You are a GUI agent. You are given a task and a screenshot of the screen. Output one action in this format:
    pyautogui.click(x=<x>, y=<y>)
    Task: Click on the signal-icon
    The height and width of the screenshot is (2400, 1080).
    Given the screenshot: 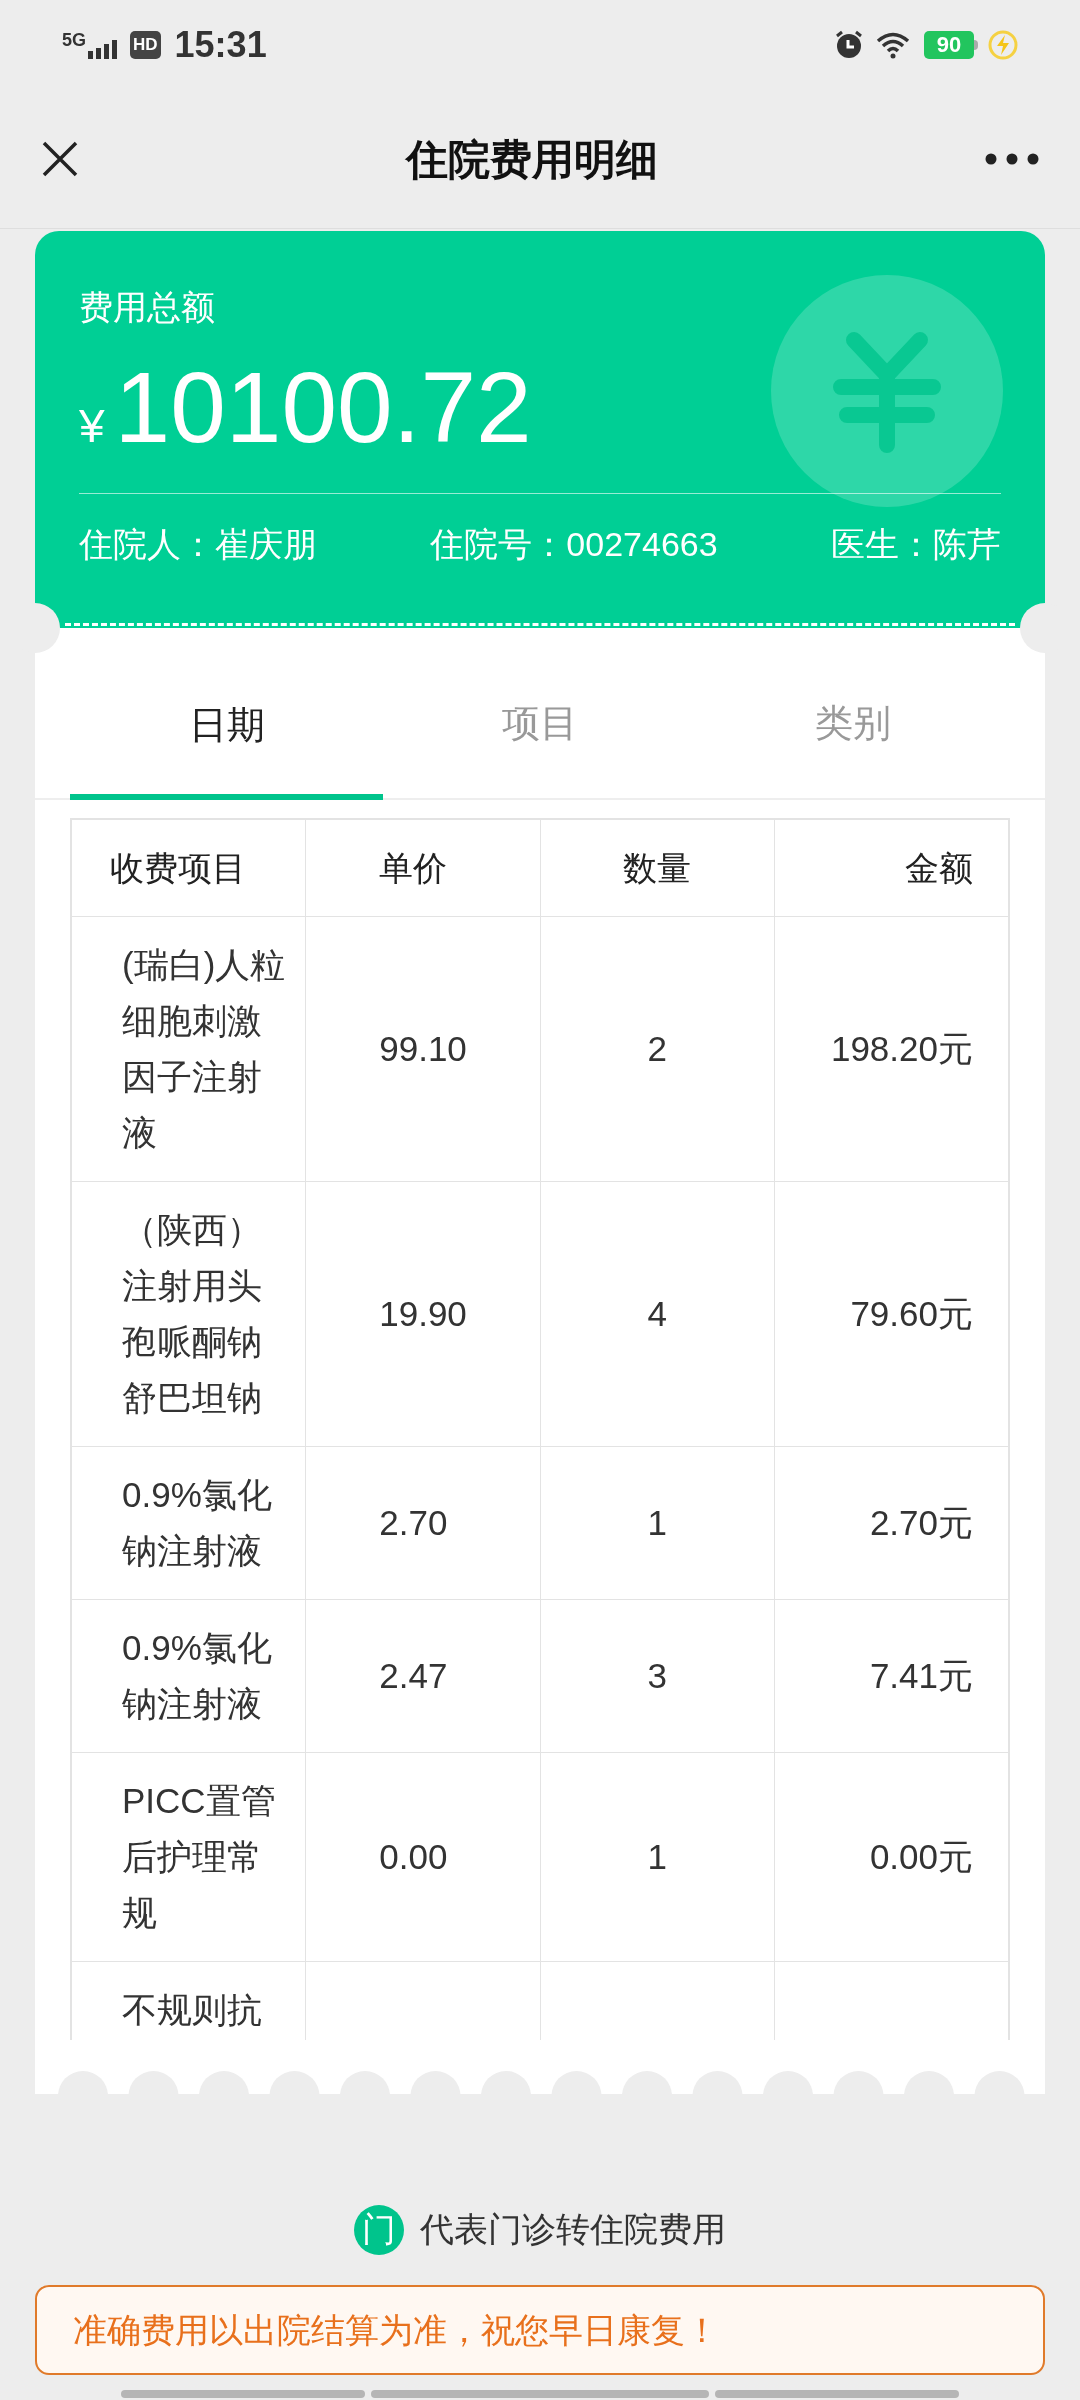 What is the action you would take?
    pyautogui.click(x=104, y=49)
    